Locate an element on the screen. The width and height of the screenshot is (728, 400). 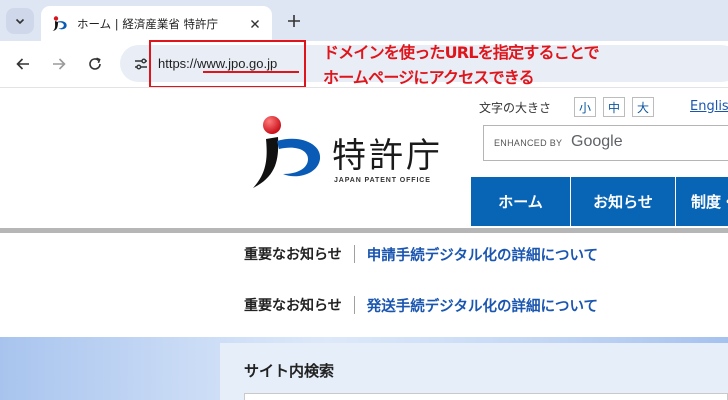
new-tab-button is located at coordinates (294, 21).